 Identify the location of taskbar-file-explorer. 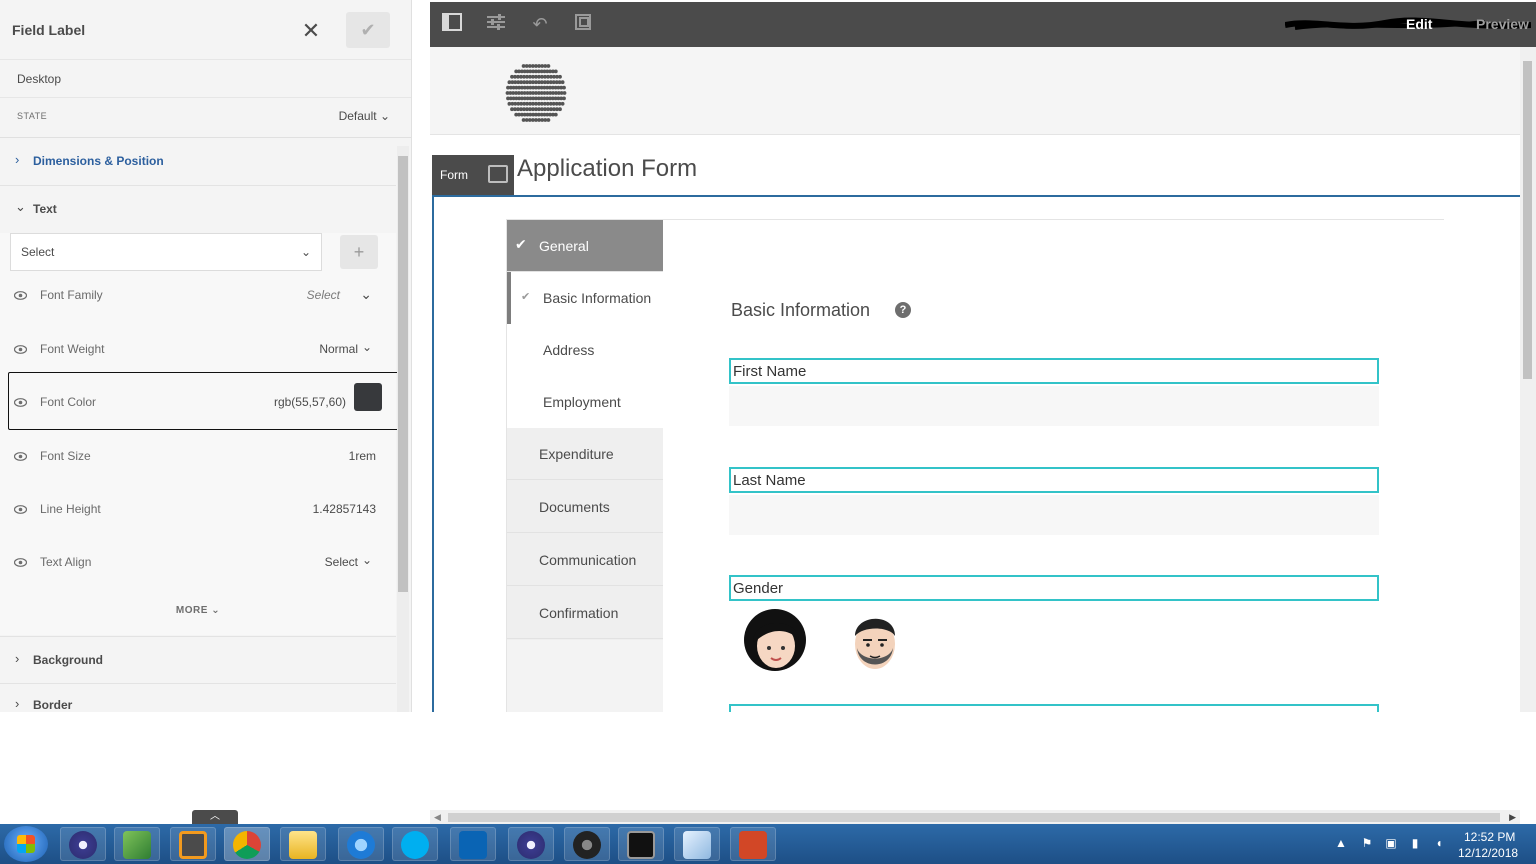
(303, 844).